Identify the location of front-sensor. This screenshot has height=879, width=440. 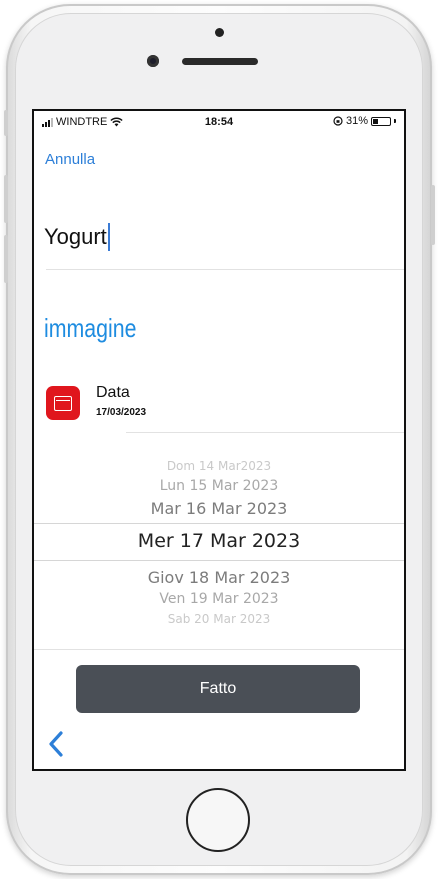
(219, 32).